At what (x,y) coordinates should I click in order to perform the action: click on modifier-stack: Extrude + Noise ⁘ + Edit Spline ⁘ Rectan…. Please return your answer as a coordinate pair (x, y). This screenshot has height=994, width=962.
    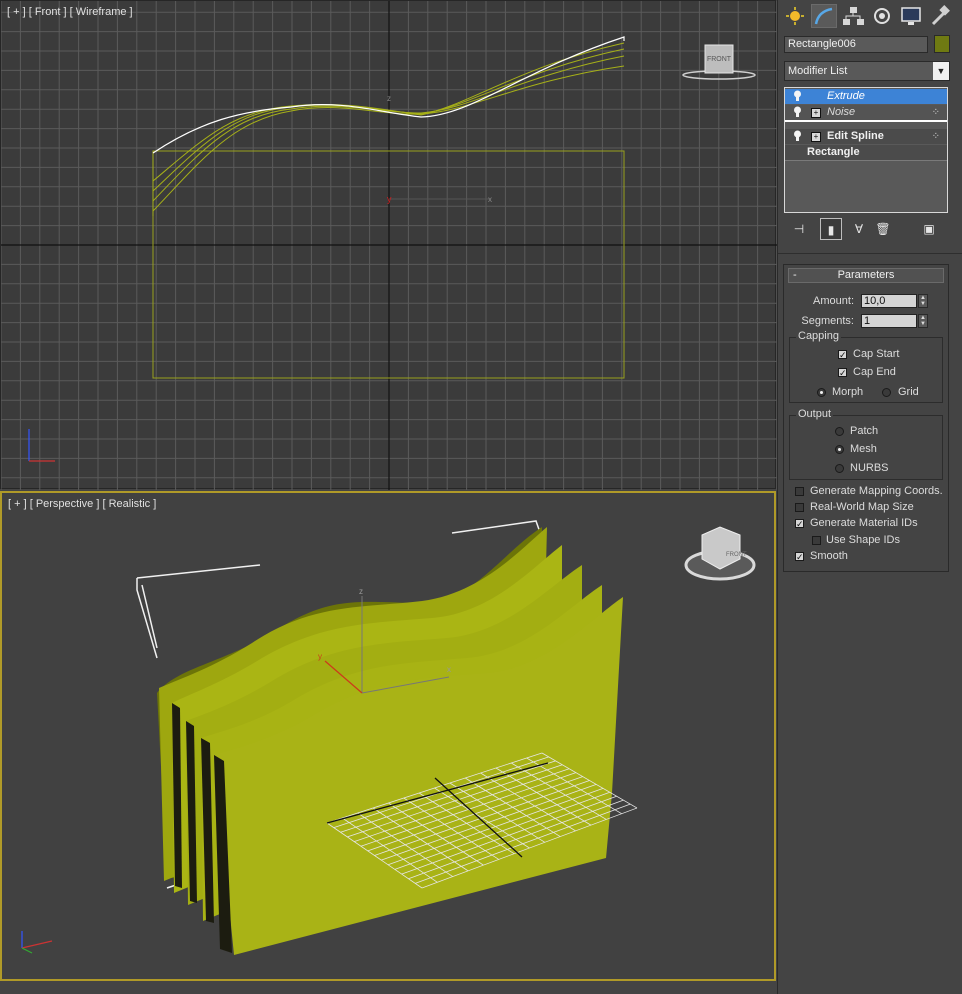
    Looking at the image, I should click on (866, 150).